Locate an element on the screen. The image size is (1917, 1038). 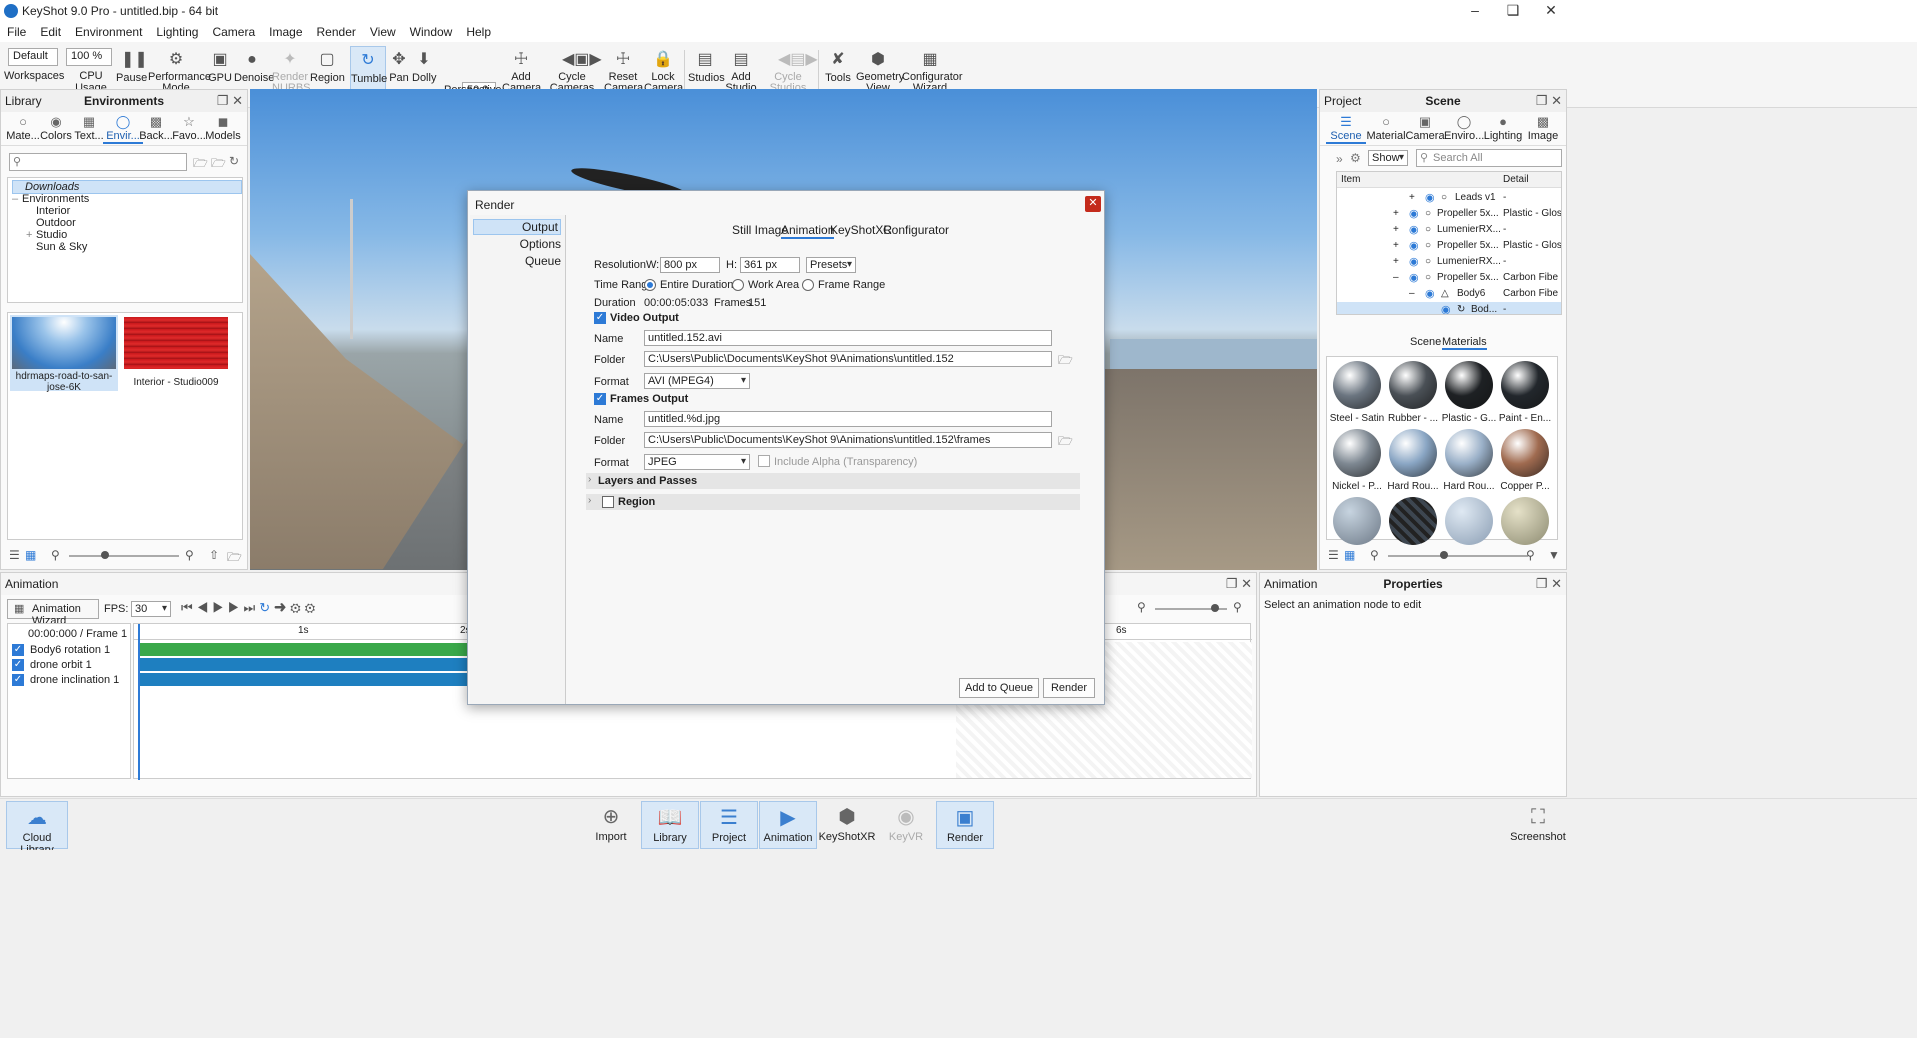
tree-sun-sky: Sun & Sky is located at coordinates (61, 247).